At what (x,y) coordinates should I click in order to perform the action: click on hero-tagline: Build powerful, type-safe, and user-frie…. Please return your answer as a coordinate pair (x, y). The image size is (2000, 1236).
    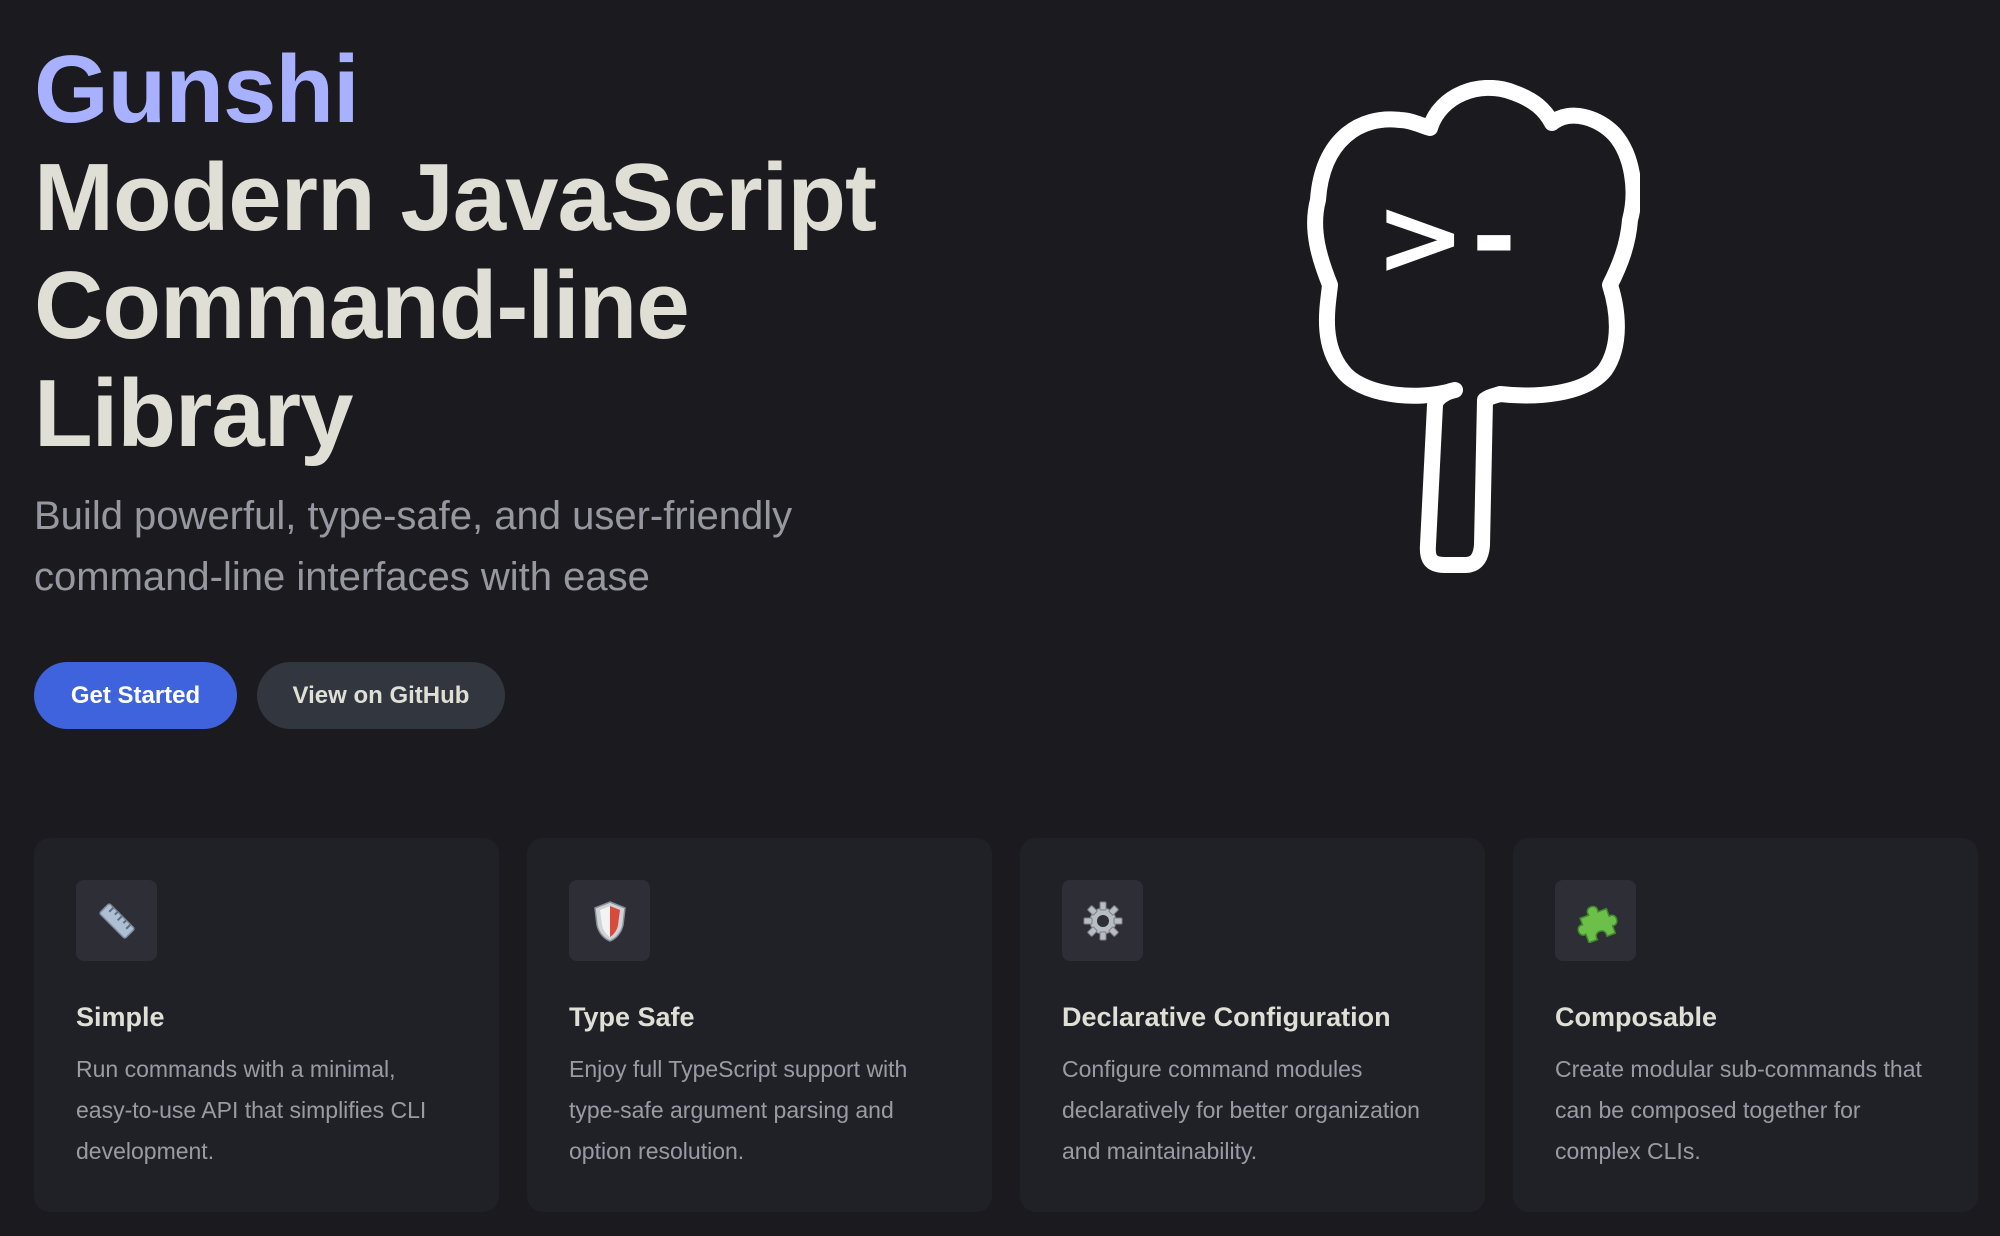
    Looking at the image, I should click on (413, 546).